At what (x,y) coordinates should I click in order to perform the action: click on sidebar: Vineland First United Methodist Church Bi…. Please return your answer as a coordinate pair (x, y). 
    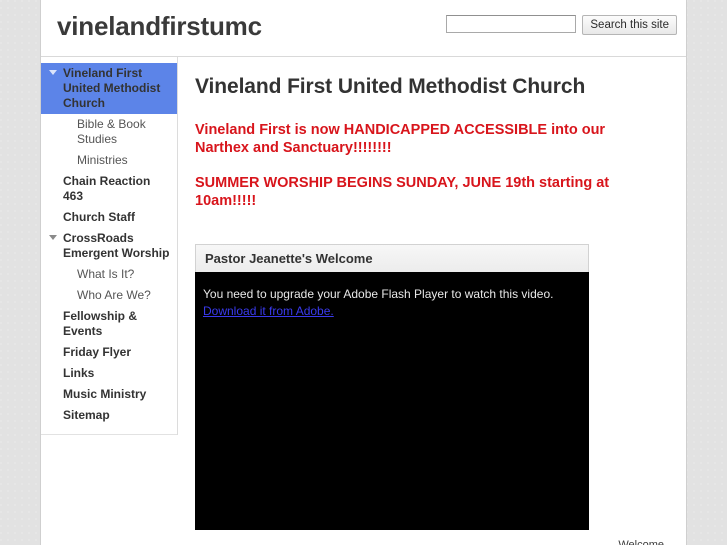
    Looking at the image, I should click on (109, 246).